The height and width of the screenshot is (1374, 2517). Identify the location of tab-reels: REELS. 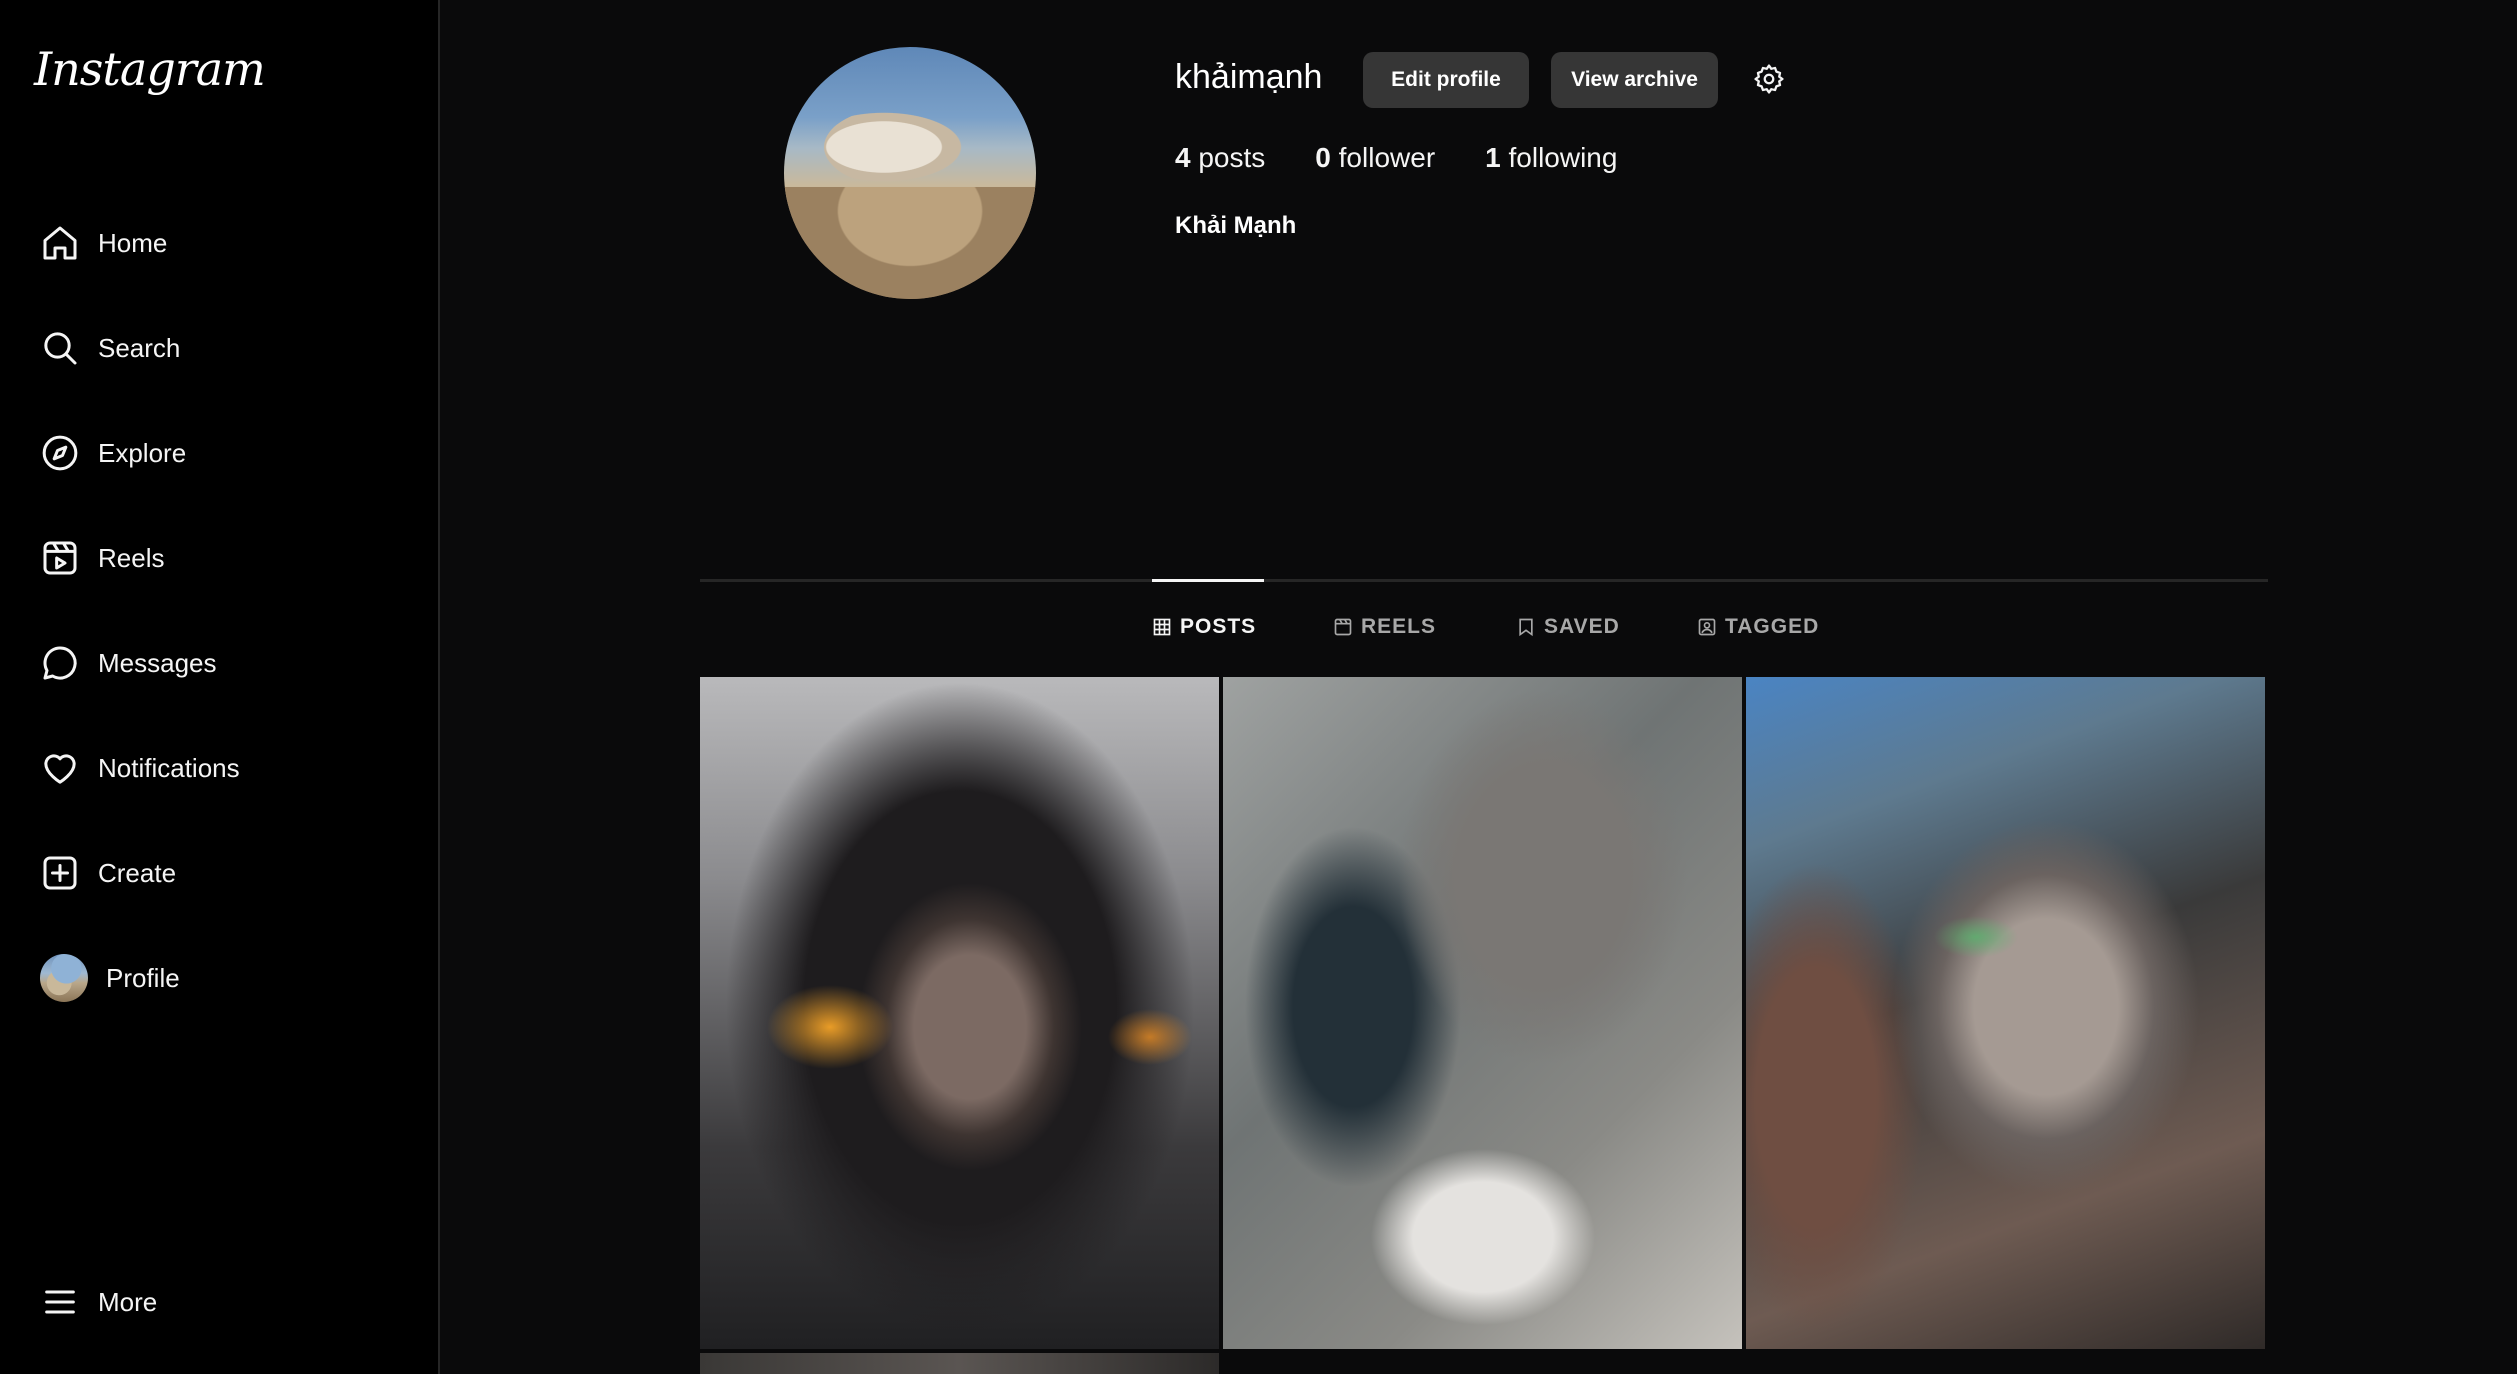
(1384, 627).